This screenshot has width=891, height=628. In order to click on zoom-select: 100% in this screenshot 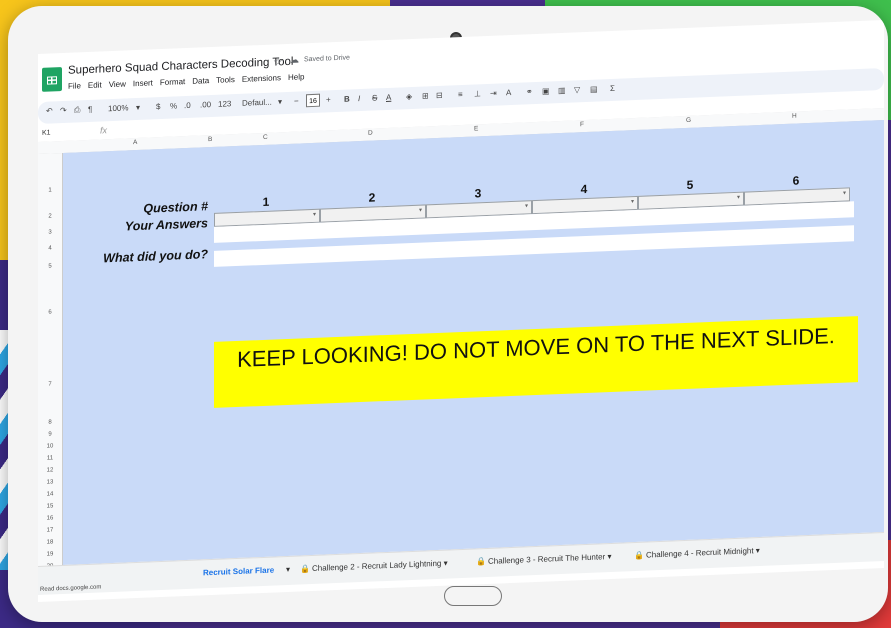, I will do `click(118, 108)`.